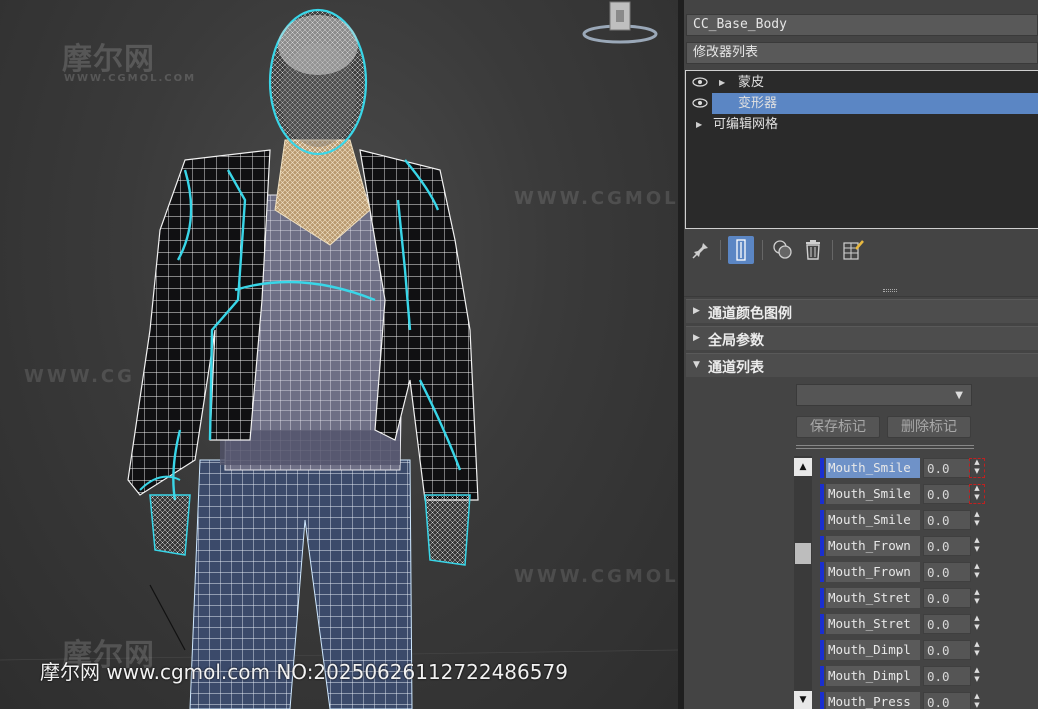 The width and height of the screenshot is (1038, 709). I want to click on stack-item-label: 可编辑网格, so click(746, 124).